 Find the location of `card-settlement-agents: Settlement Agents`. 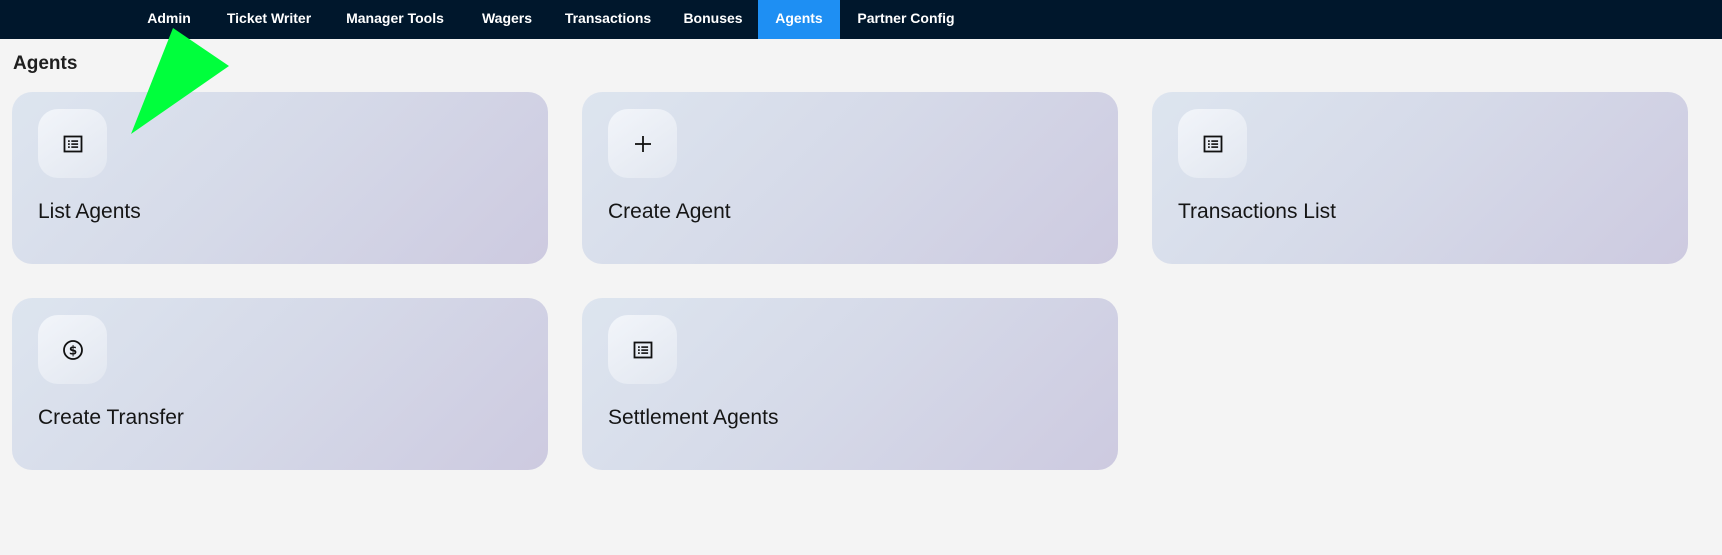

card-settlement-agents: Settlement Agents is located at coordinates (850, 384).